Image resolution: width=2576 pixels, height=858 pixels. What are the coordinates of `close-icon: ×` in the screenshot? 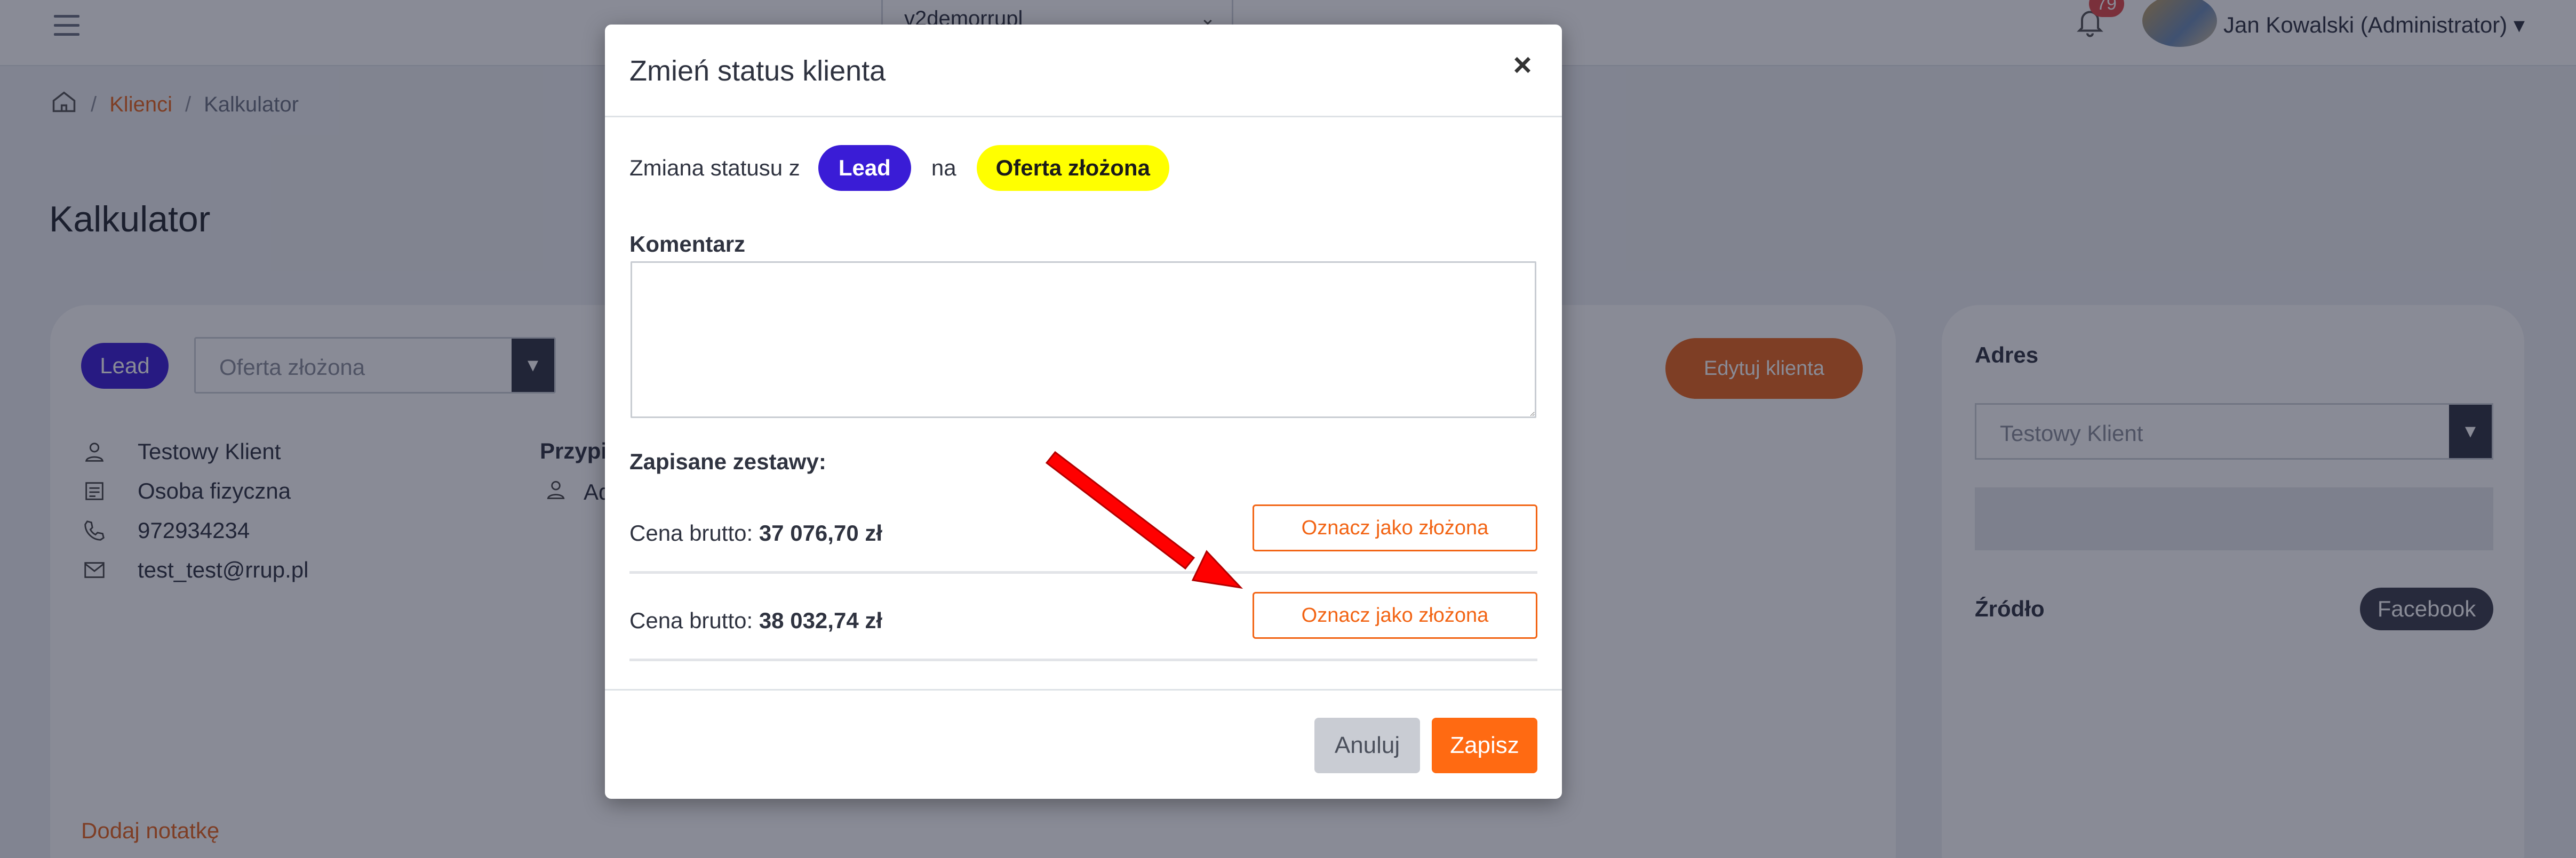 It's located at (1522, 65).